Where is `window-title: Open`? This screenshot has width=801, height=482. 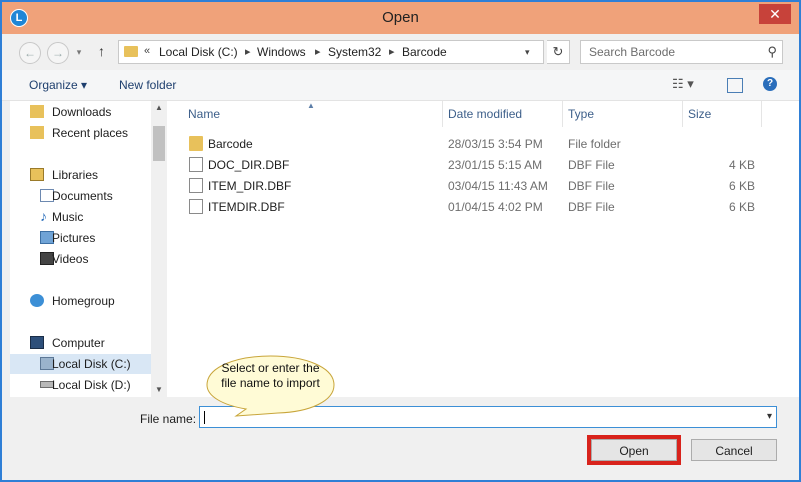 window-title: Open is located at coordinates (400, 17).